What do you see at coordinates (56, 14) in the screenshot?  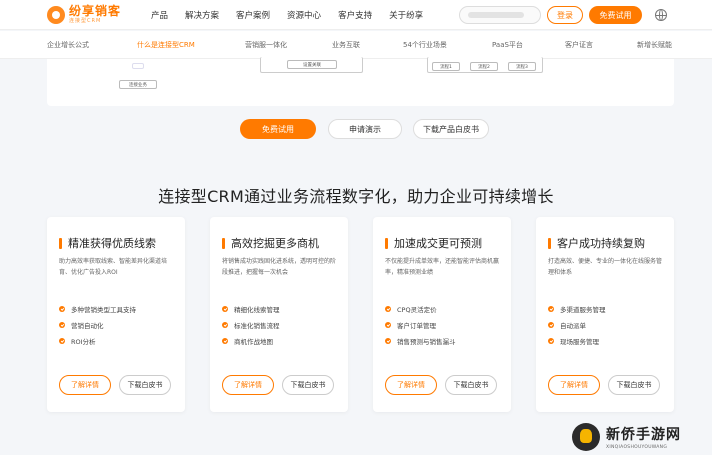 I see `logo-icon` at bounding box center [56, 14].